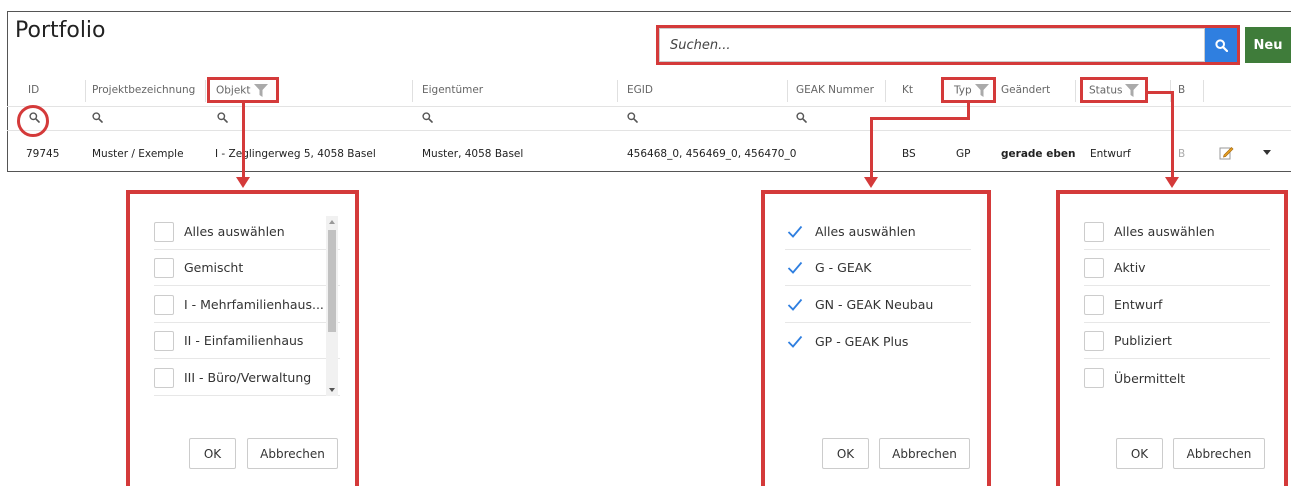 This screenshot has width=1291, height=486. I want to click on col-projekt: Projektbezeichnung, so click(143, 90).